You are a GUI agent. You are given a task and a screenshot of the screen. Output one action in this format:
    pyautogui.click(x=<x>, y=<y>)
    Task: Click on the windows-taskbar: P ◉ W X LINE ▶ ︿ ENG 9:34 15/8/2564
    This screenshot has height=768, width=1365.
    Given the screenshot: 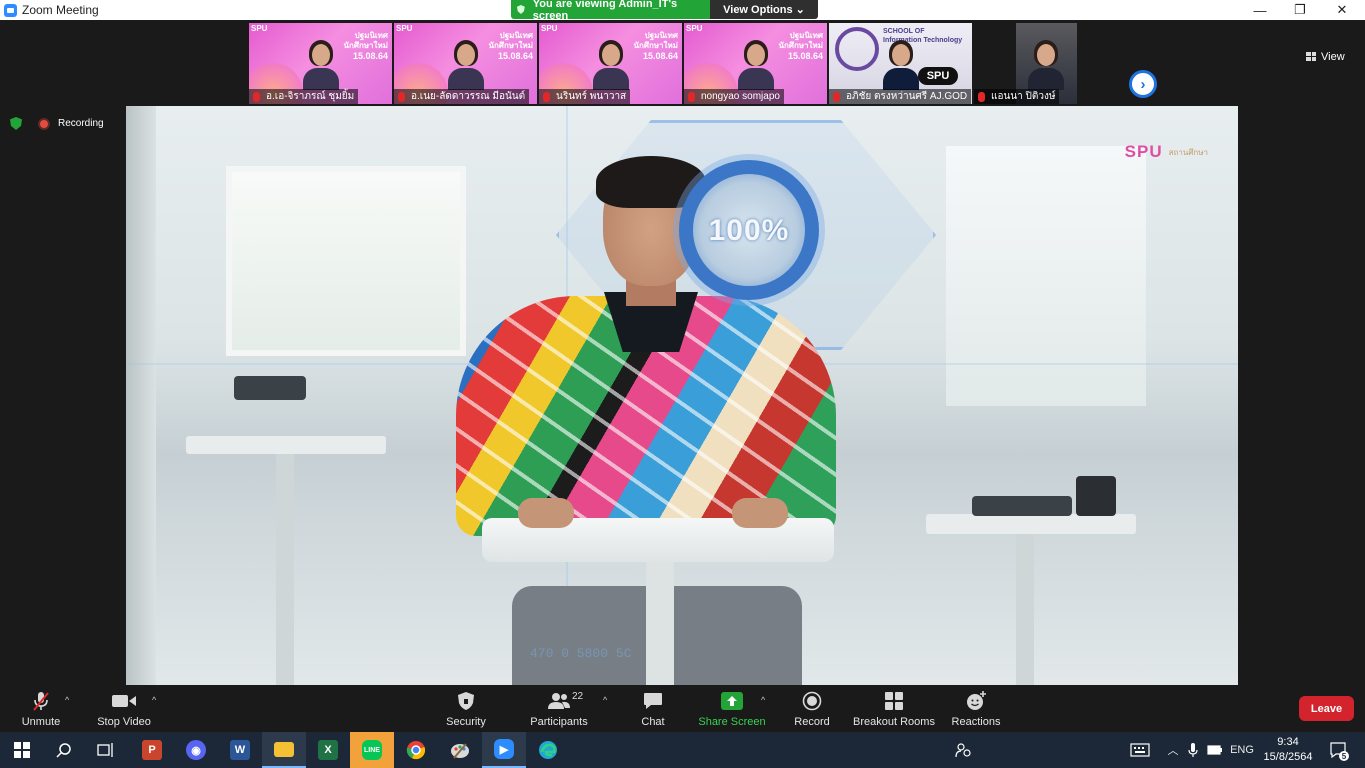 What is the action you would take?
    pyautogui.click(x=682, y=750)
    